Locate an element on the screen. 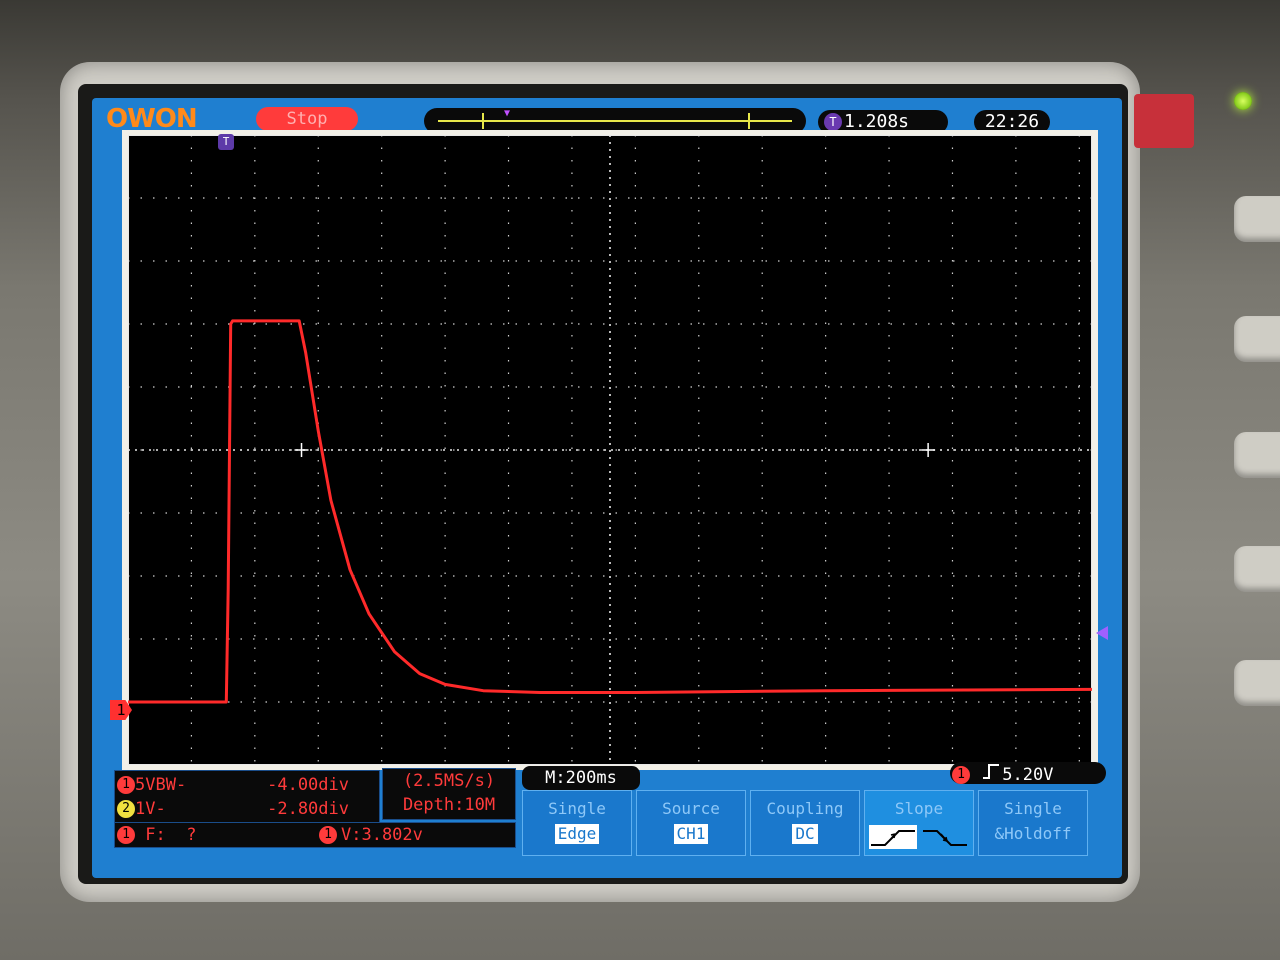  slope-options-icon is located at coordinates (918, 837).